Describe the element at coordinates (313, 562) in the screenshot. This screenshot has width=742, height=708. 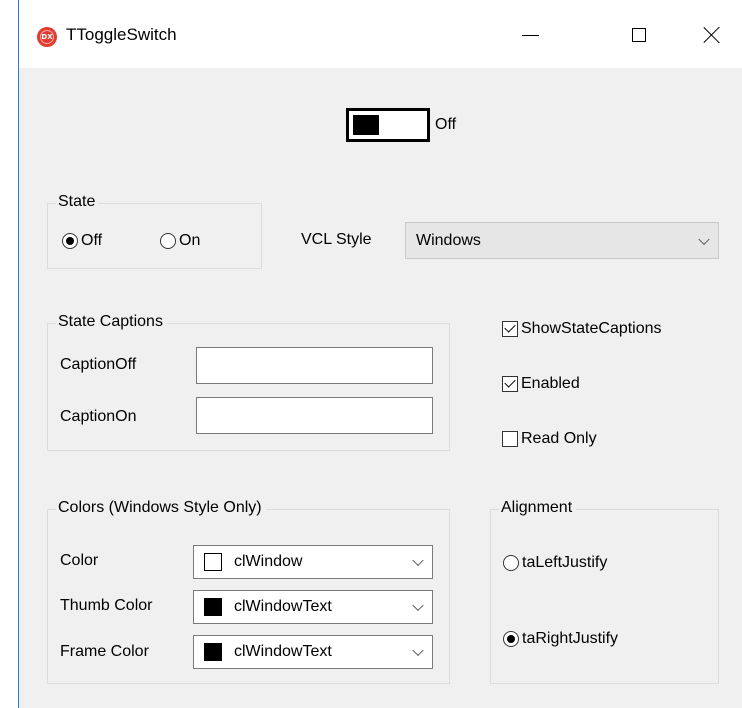
I see `color-select: clWindow` at that location.